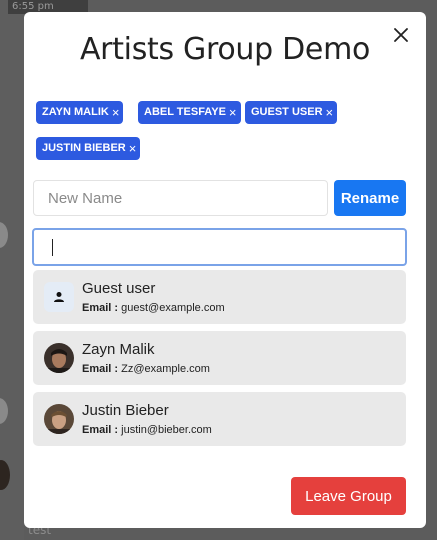 This screenshot has height=540, width=437. What do you see at coordinates (219, 247) in the screenshot?
I see `user-search-input` at bounding box center [219, 247].